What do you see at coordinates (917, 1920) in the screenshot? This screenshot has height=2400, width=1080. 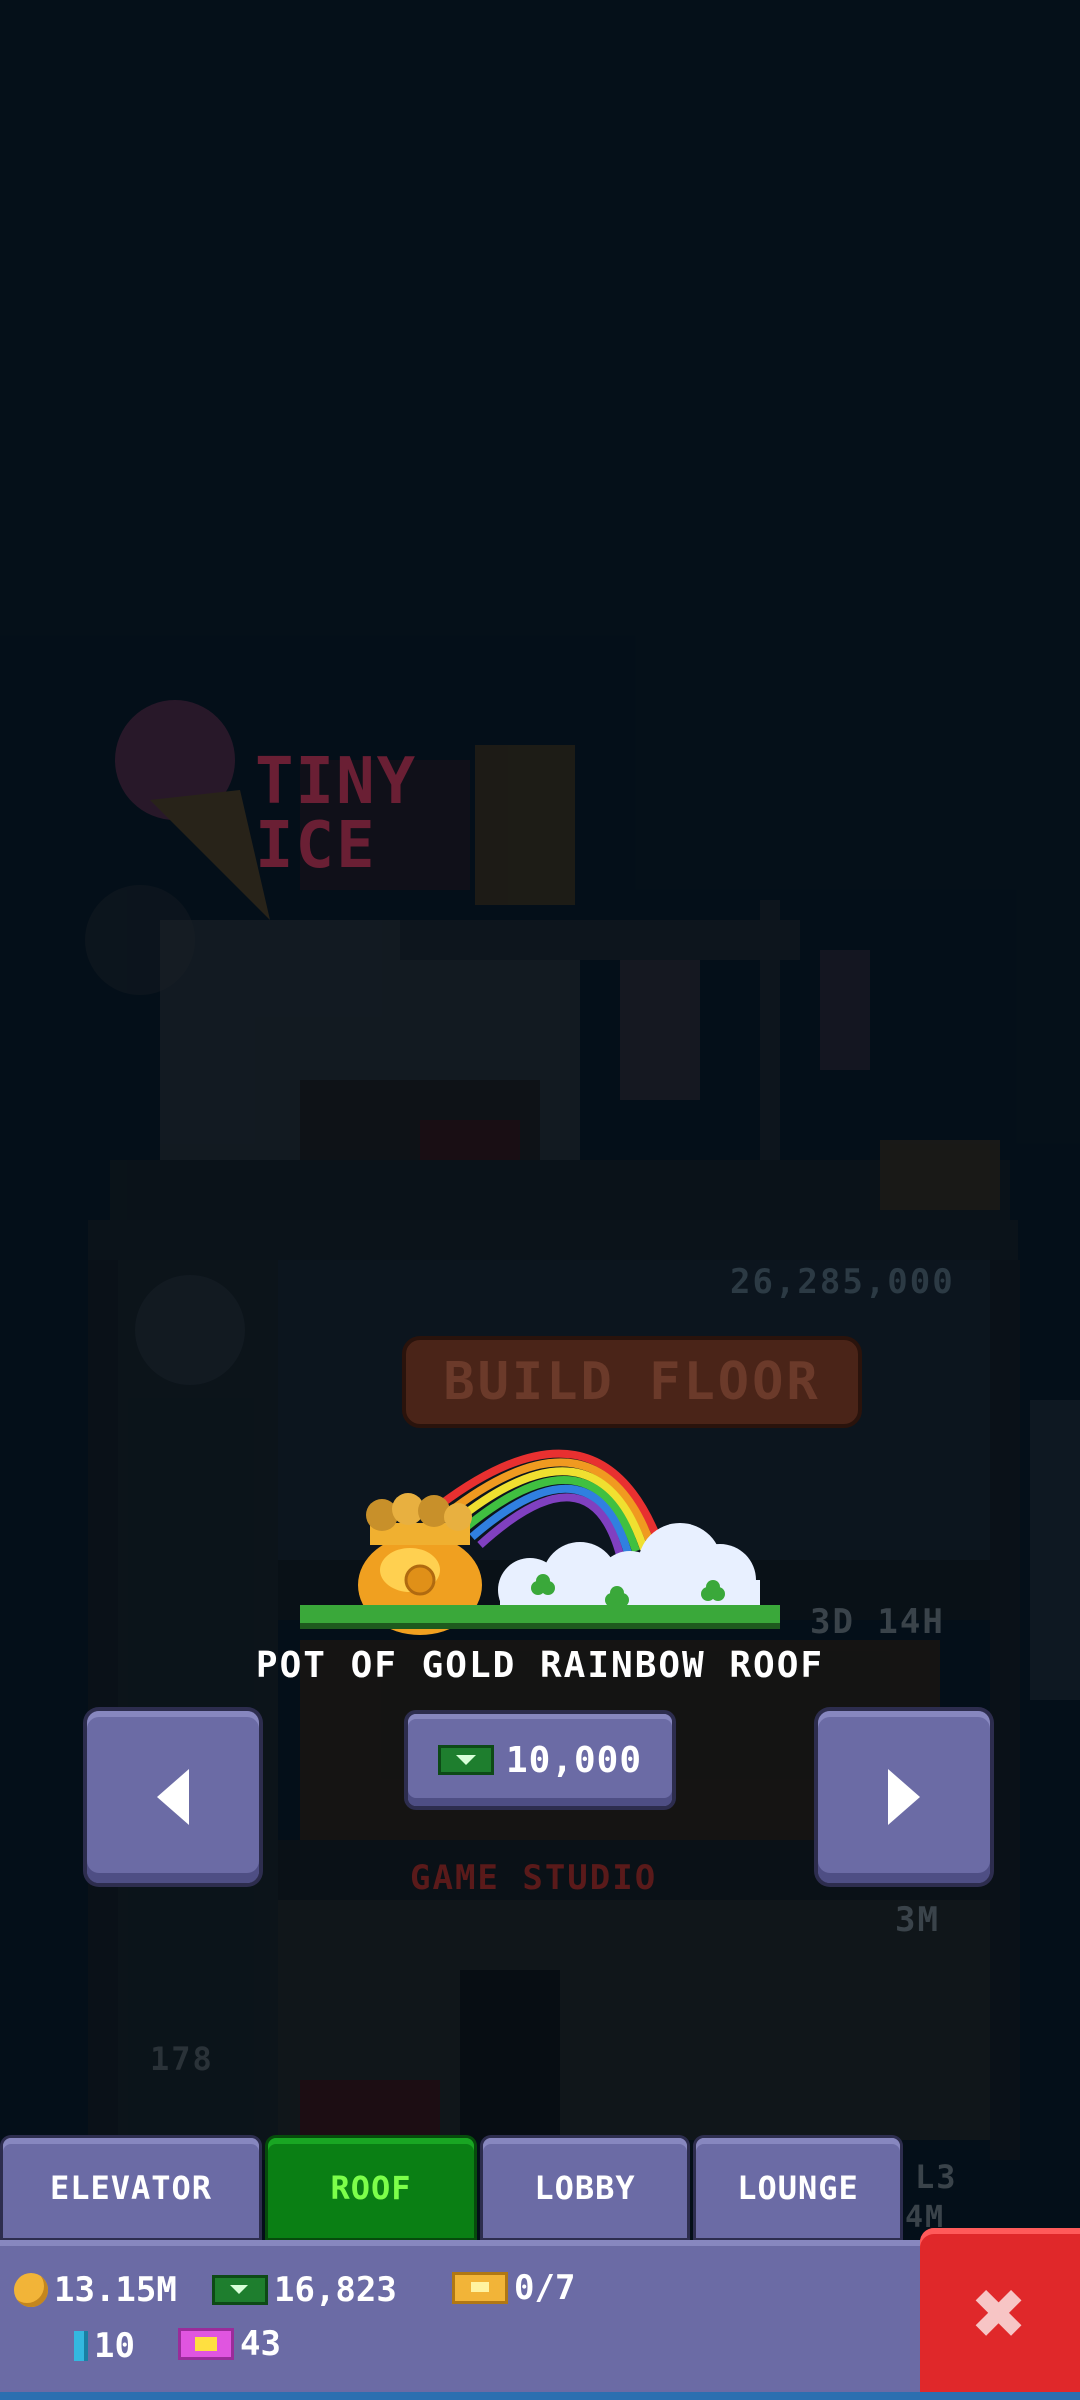 I see `floor-earn: 3M` at bounding box center [917, 1920].